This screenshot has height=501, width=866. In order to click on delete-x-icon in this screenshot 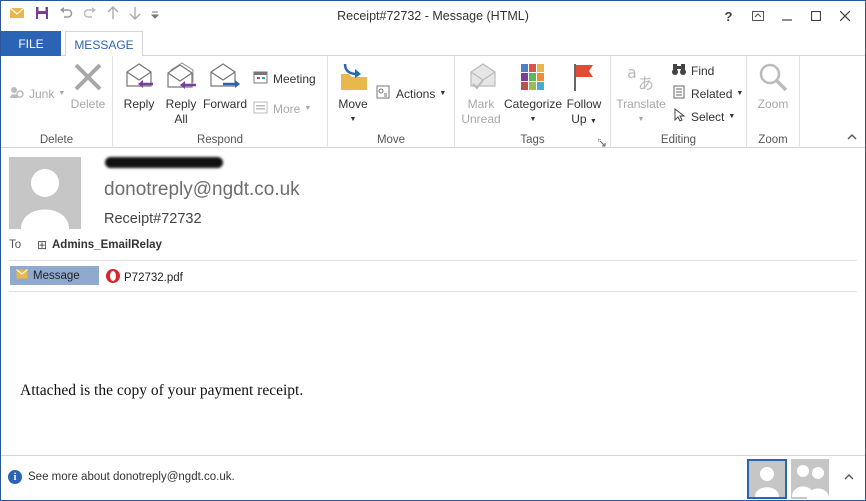, I will do `click(88, 77)`.